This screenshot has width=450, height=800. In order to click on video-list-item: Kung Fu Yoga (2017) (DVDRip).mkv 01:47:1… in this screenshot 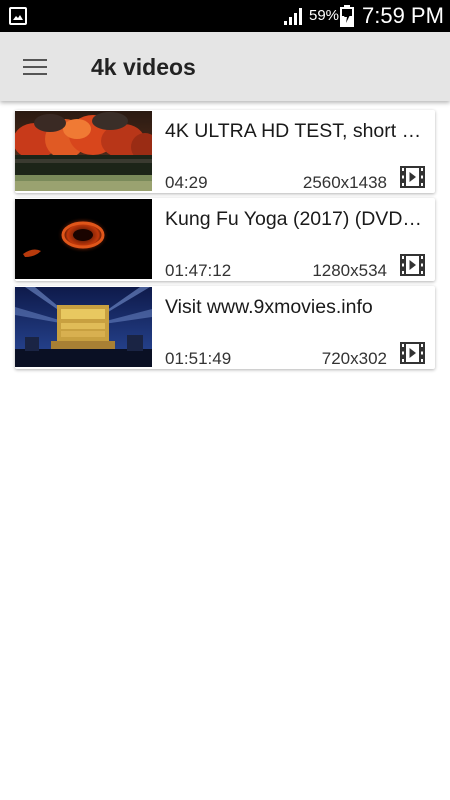, I will do `click(225, 239)`.